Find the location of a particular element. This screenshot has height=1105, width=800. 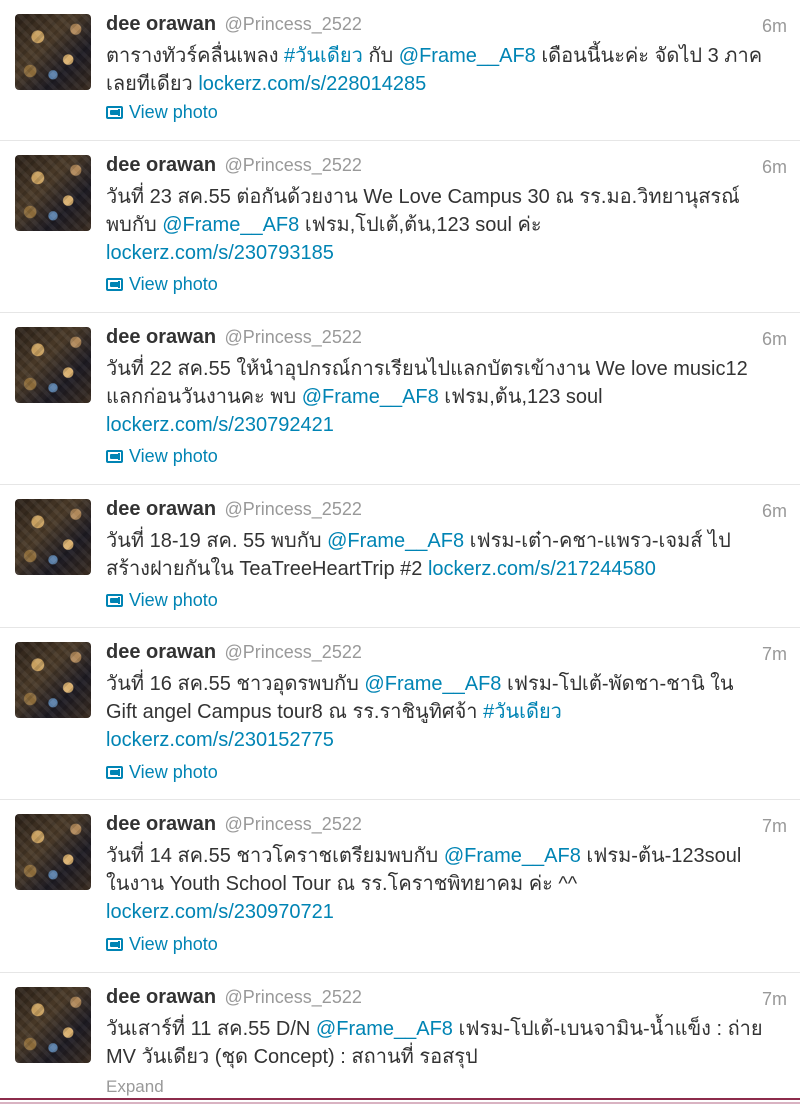

tweet-text-segment: วันเสาร์ที่ 11 สค.55 D/N is located at coordinates (211, 1029).